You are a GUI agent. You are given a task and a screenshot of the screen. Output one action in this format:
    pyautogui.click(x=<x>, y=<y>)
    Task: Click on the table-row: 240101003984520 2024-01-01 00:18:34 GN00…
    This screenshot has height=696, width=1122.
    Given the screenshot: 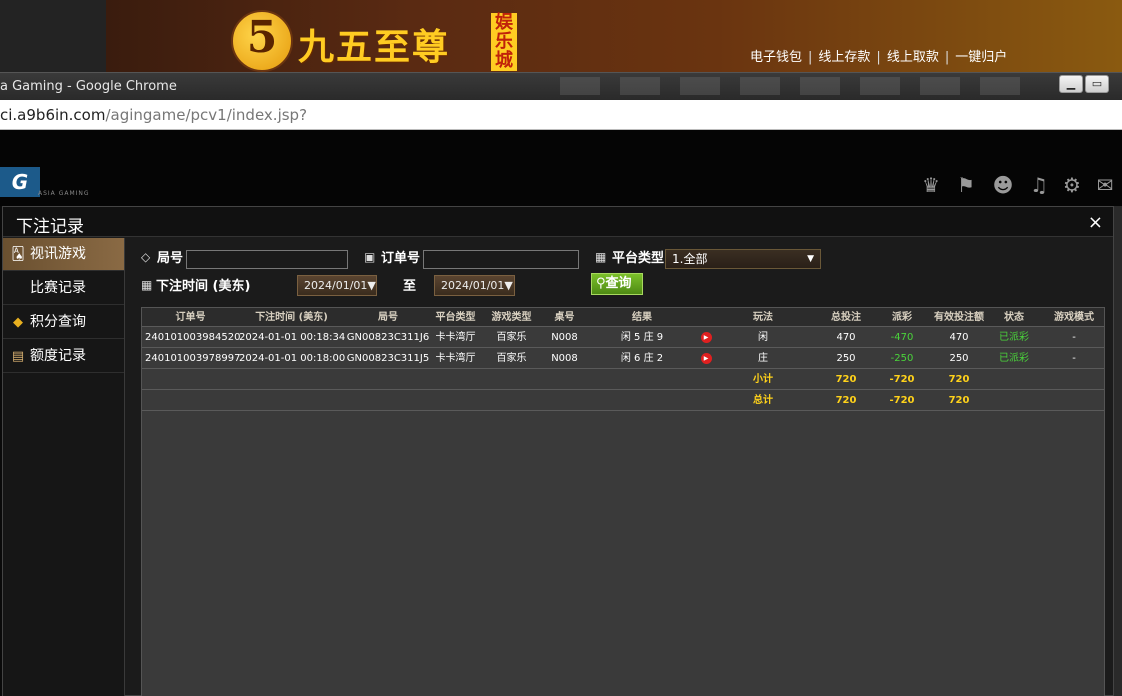 What is the action you would take?
    pyautogui.click(x=623, y=338)
    